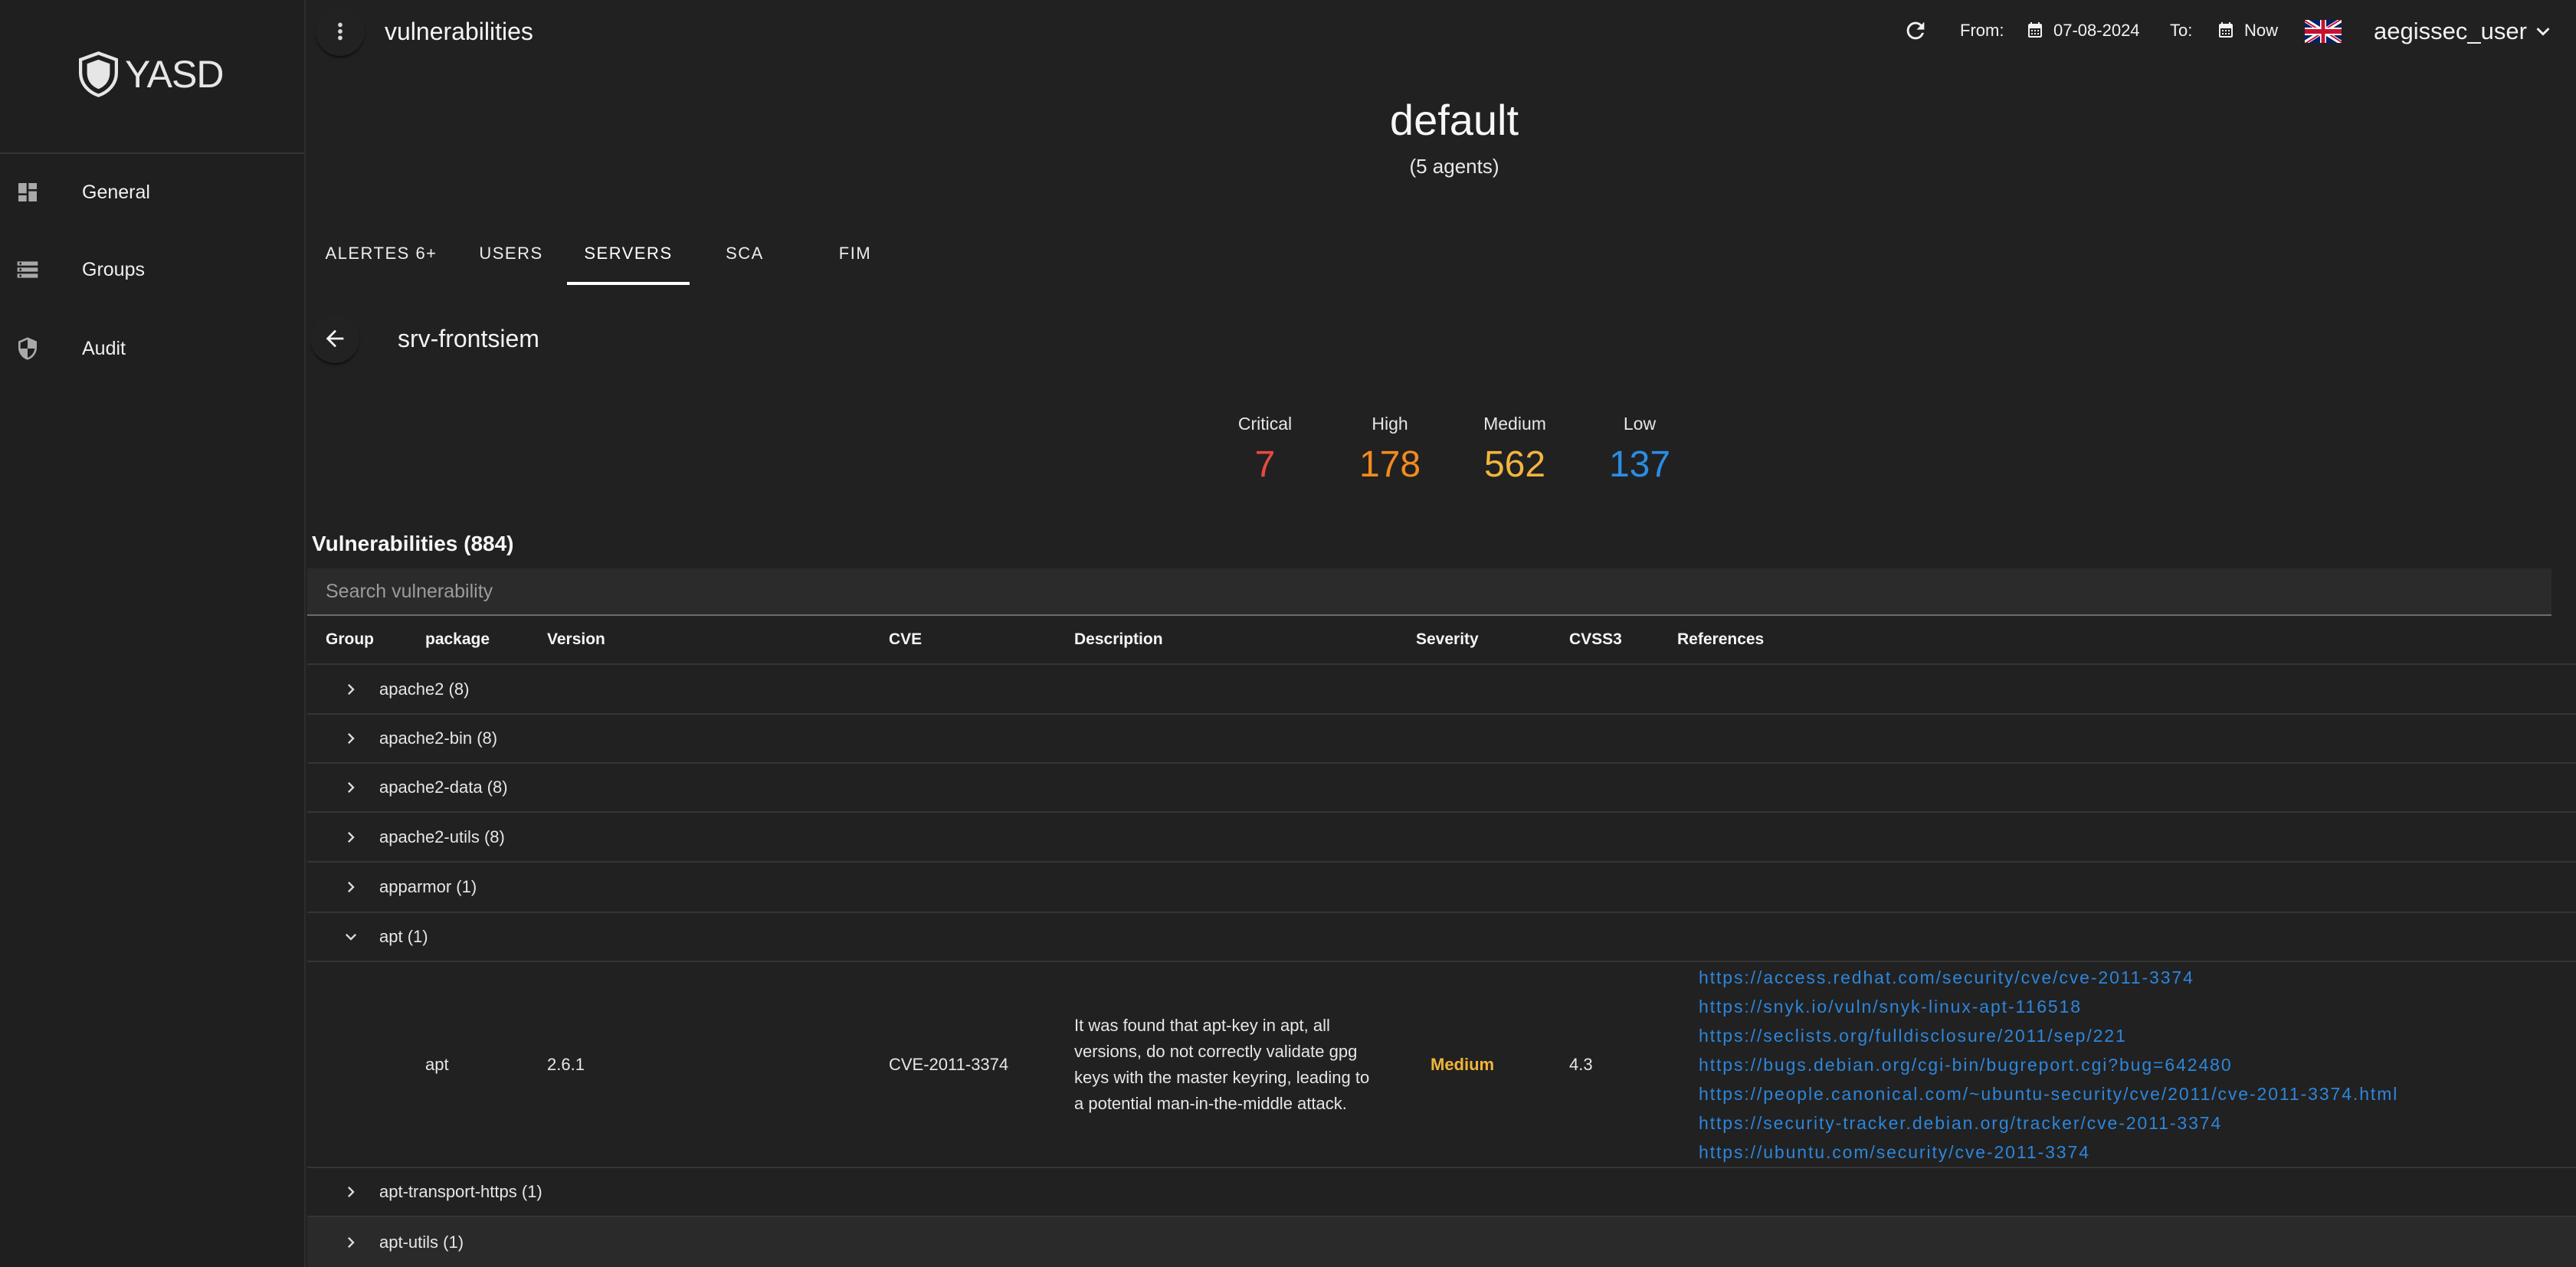  Describe the element at coordinates (350, 640) in the screenshot. I see `column-header-group: Group` at that location.